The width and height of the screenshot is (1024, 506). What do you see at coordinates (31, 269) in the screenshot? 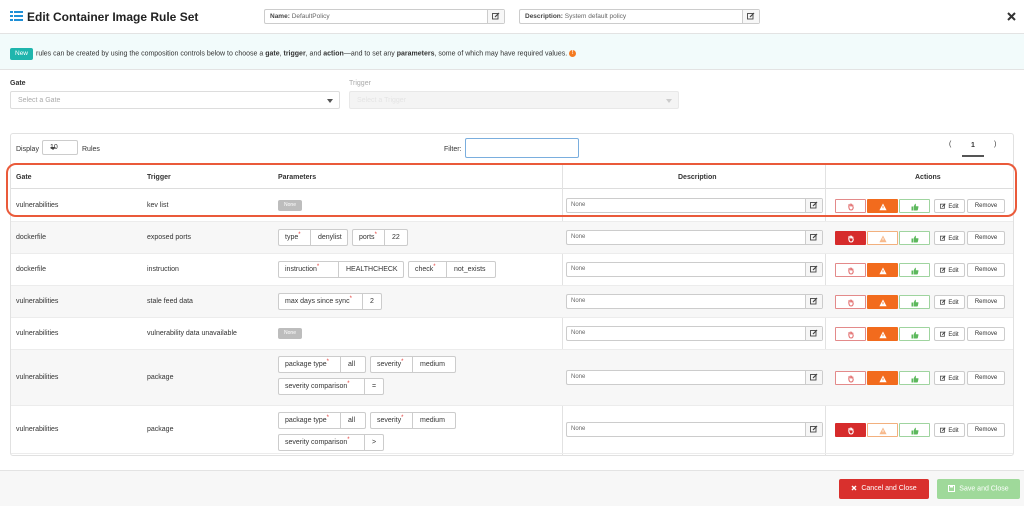
I see `row-gate: dockerfile` at bounding box center [31, 269].